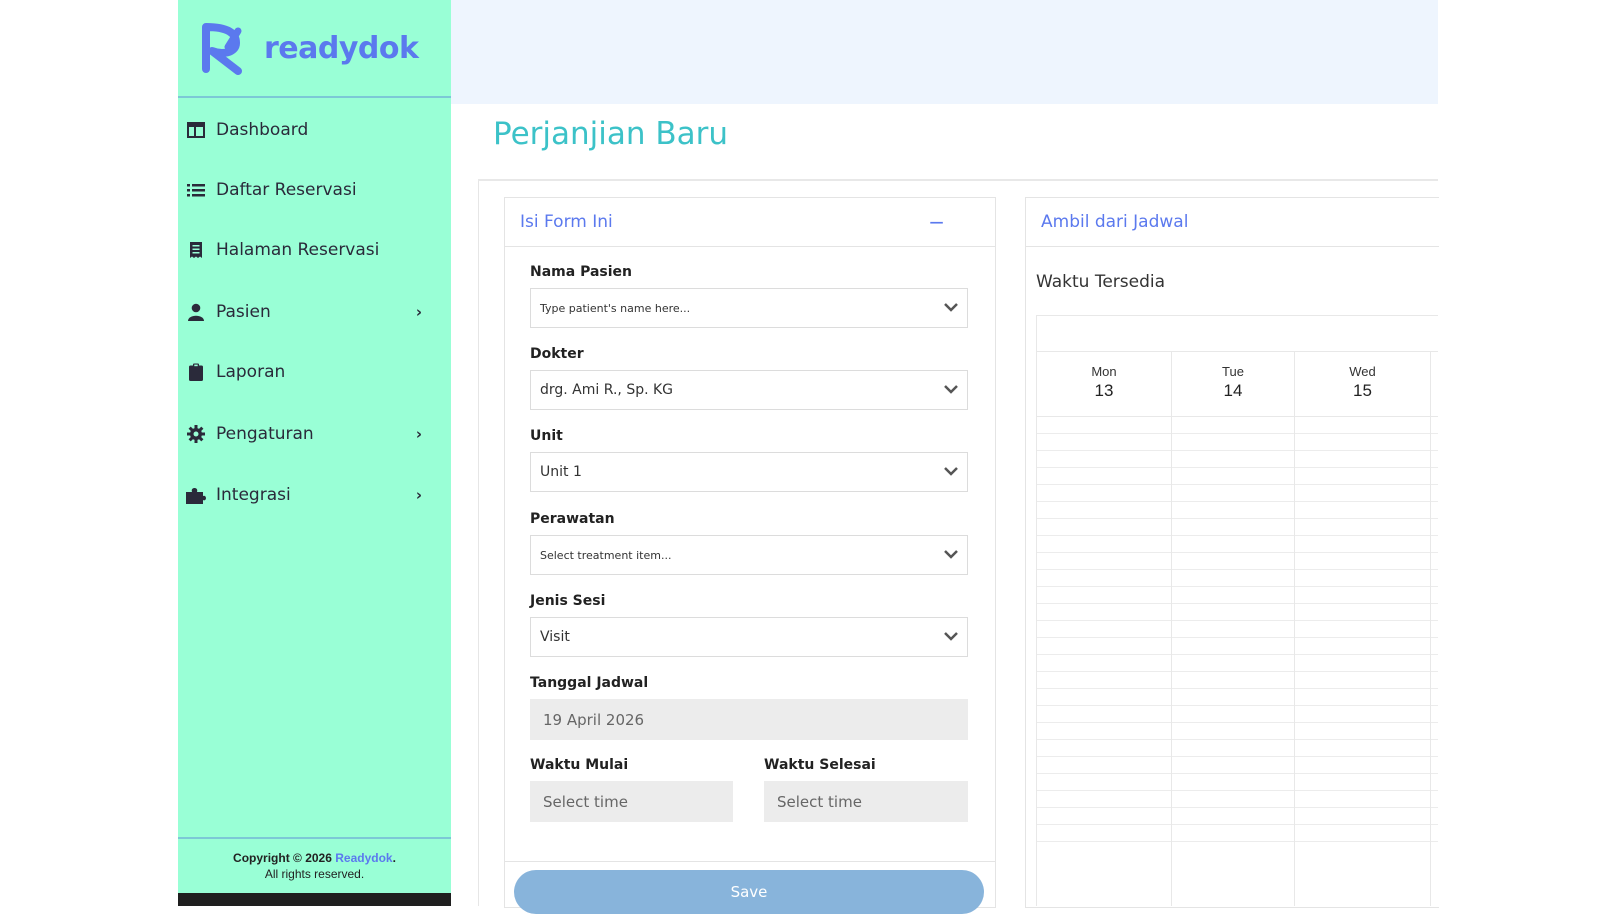 The height and width of the screenshot is (914, 1611). What do you see at coordinates (749, 719) in the screenshot?
I see `date-input: 19 April 2026` at bounding box center [749, 719].